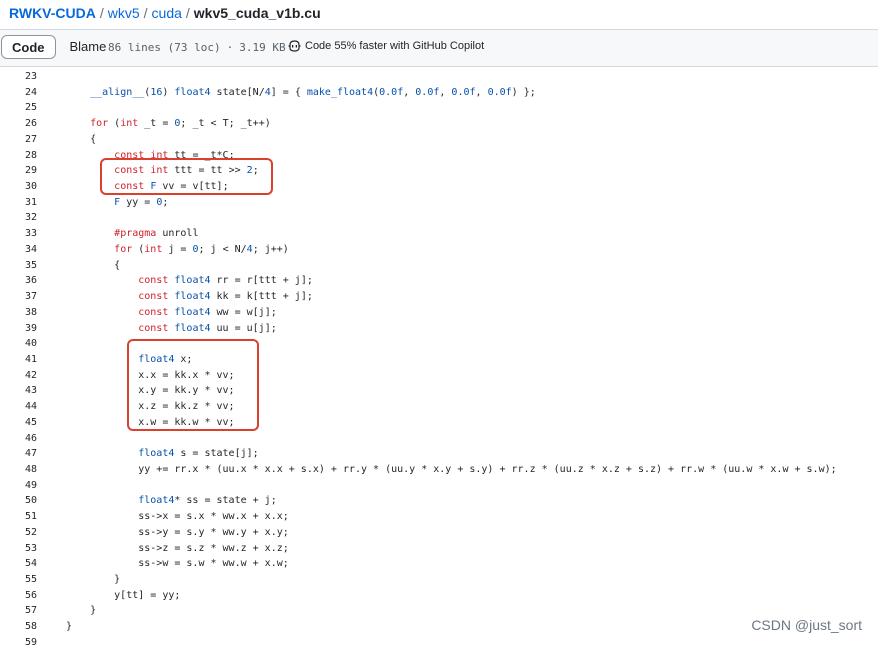 This screenshot has width=878, height=651. I want to click on copilot-promo: Code 55% faster with GitHub Copilot, so click(386, 46).